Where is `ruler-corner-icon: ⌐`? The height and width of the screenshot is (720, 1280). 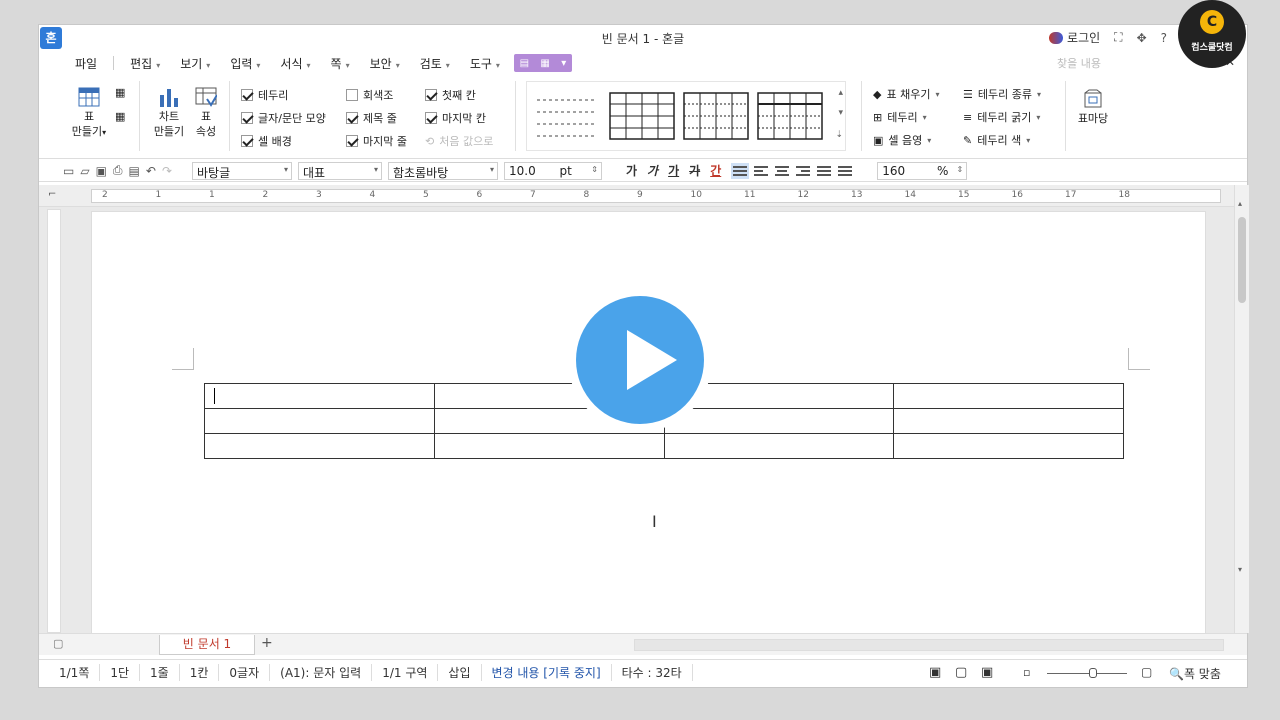 ruler-corner-icon: ⌐ is located at coordinates (52, 194).